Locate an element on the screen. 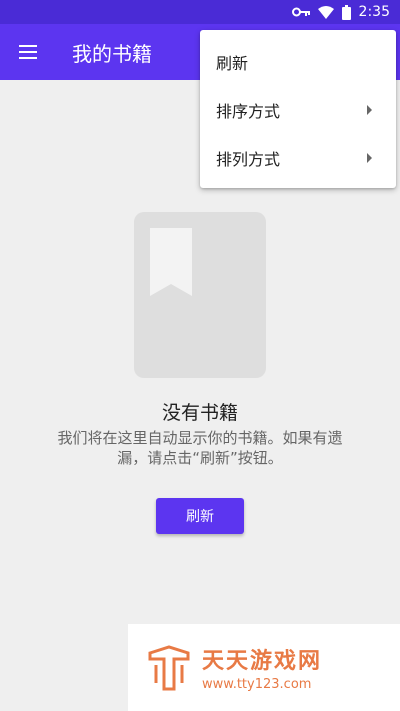  refresh-button: 刷新 is located at coordinates (200, 516).